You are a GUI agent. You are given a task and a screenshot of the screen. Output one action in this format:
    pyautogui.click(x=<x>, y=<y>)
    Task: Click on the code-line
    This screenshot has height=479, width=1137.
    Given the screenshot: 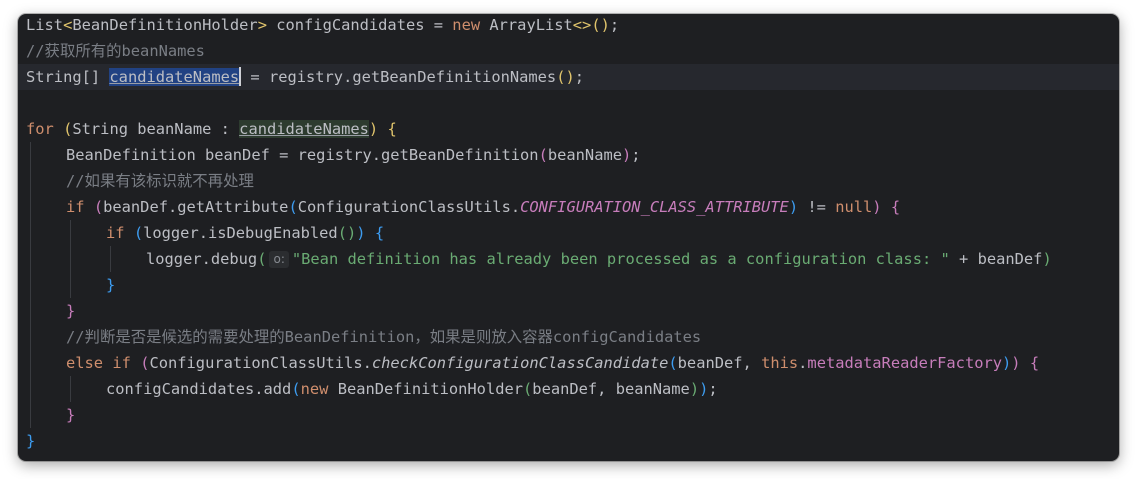 What is the action you would take?
    pyautogui.click(x=568, y=103)
    